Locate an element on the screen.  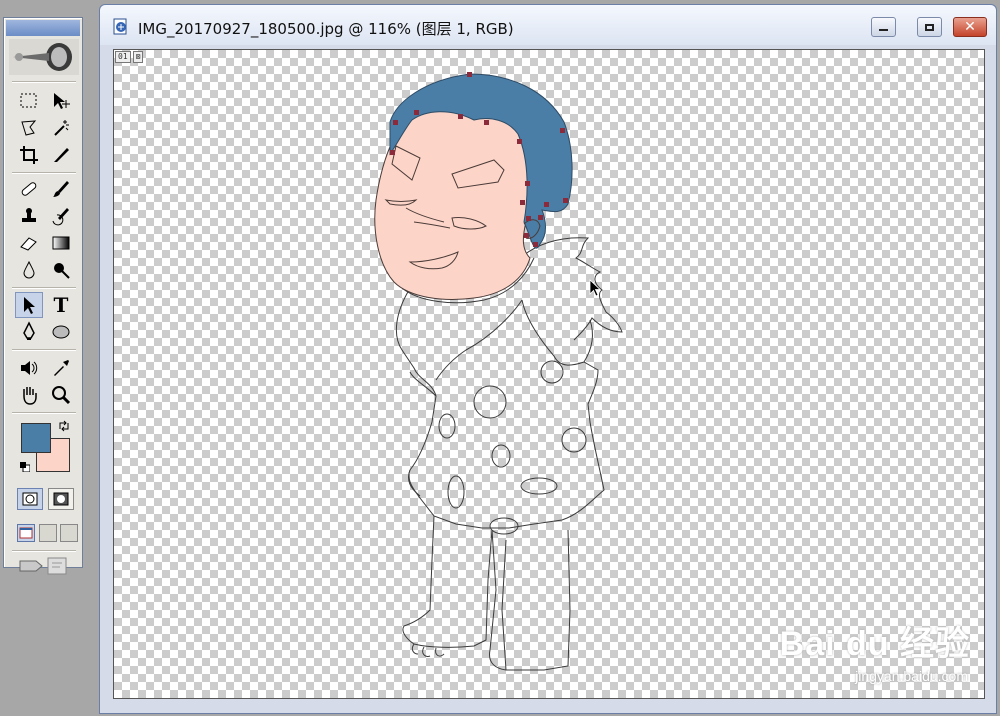
quick-mask-icon is located at coordinates (61, 499).